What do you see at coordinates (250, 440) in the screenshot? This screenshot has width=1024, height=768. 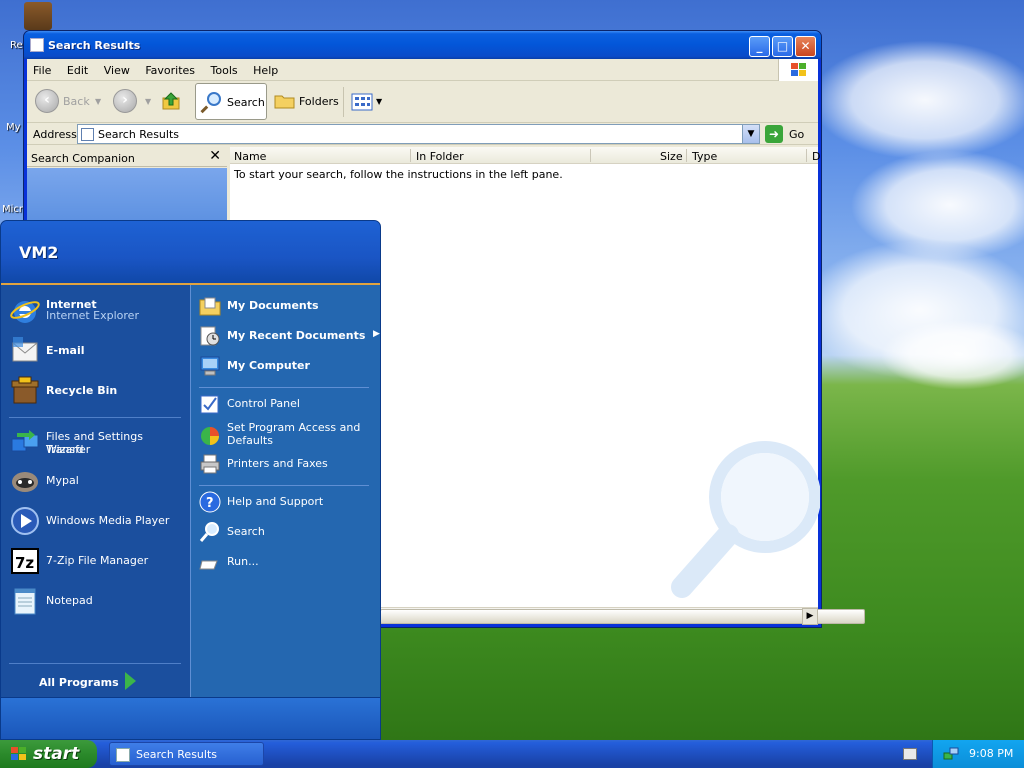 I see `right-item-label-line2: Defaults` at bounding box center [250, 440].